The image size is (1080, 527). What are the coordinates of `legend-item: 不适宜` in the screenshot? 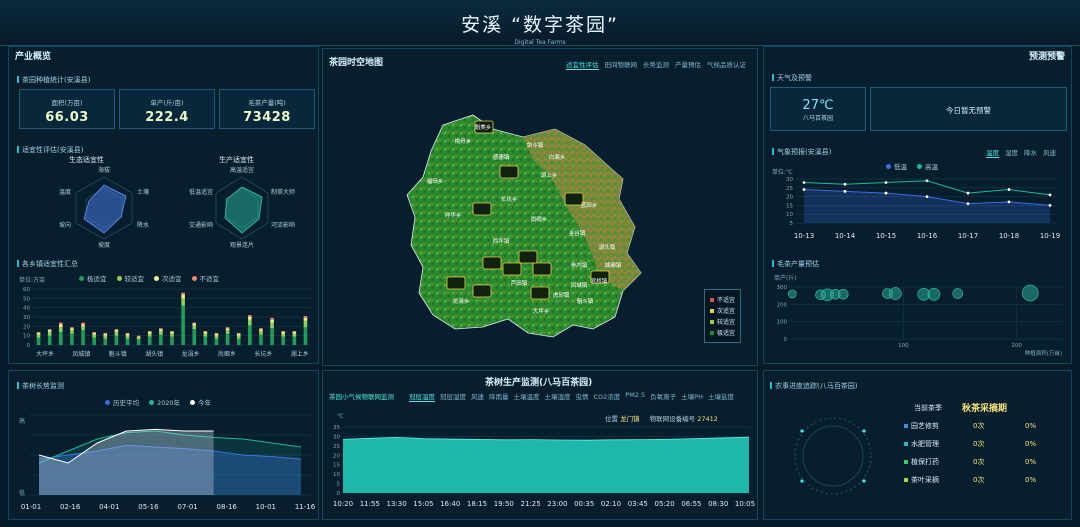 It's located at (205, 278).